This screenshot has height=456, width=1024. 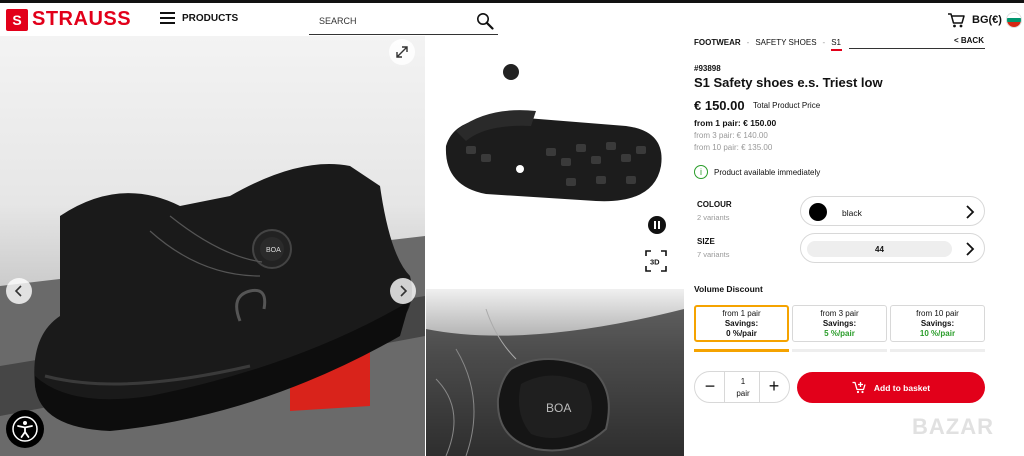 I want to click on volume-tier-label: from 1 pair, so click(x=741, y=313).